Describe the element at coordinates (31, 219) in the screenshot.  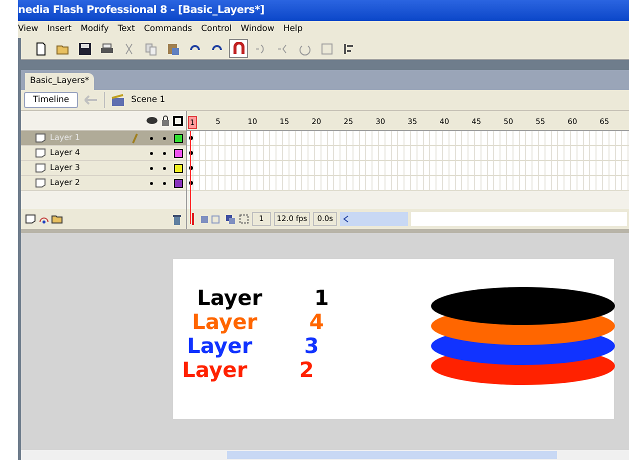
I see `add-layer-icon` at that location.